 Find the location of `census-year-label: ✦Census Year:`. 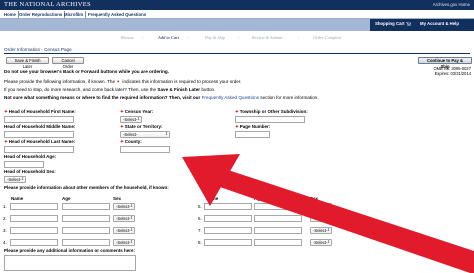

census-year-label: ✦Census Year: is located at coordinates (136, 112).